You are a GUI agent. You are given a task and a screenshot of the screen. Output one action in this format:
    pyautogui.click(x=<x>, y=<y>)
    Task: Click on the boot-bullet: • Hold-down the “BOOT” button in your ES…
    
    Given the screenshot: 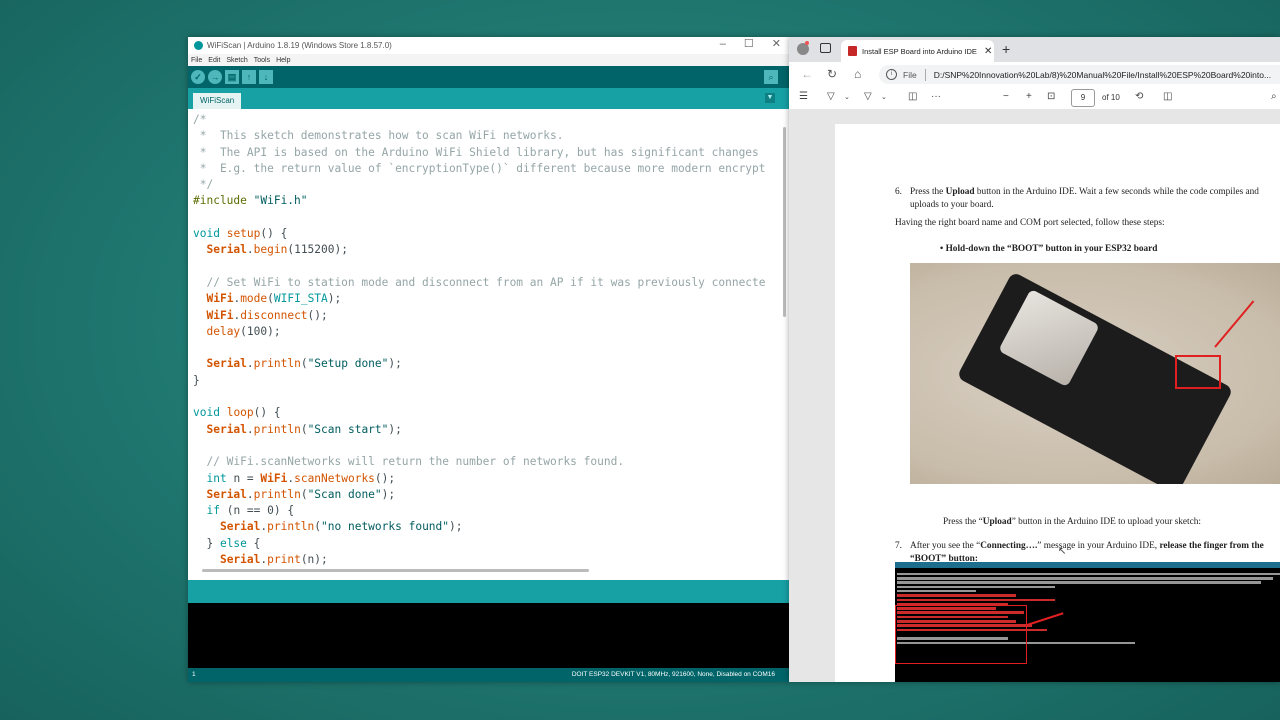 What is the action you would take?
    pyautogui.click(x=1049, y=249)
    